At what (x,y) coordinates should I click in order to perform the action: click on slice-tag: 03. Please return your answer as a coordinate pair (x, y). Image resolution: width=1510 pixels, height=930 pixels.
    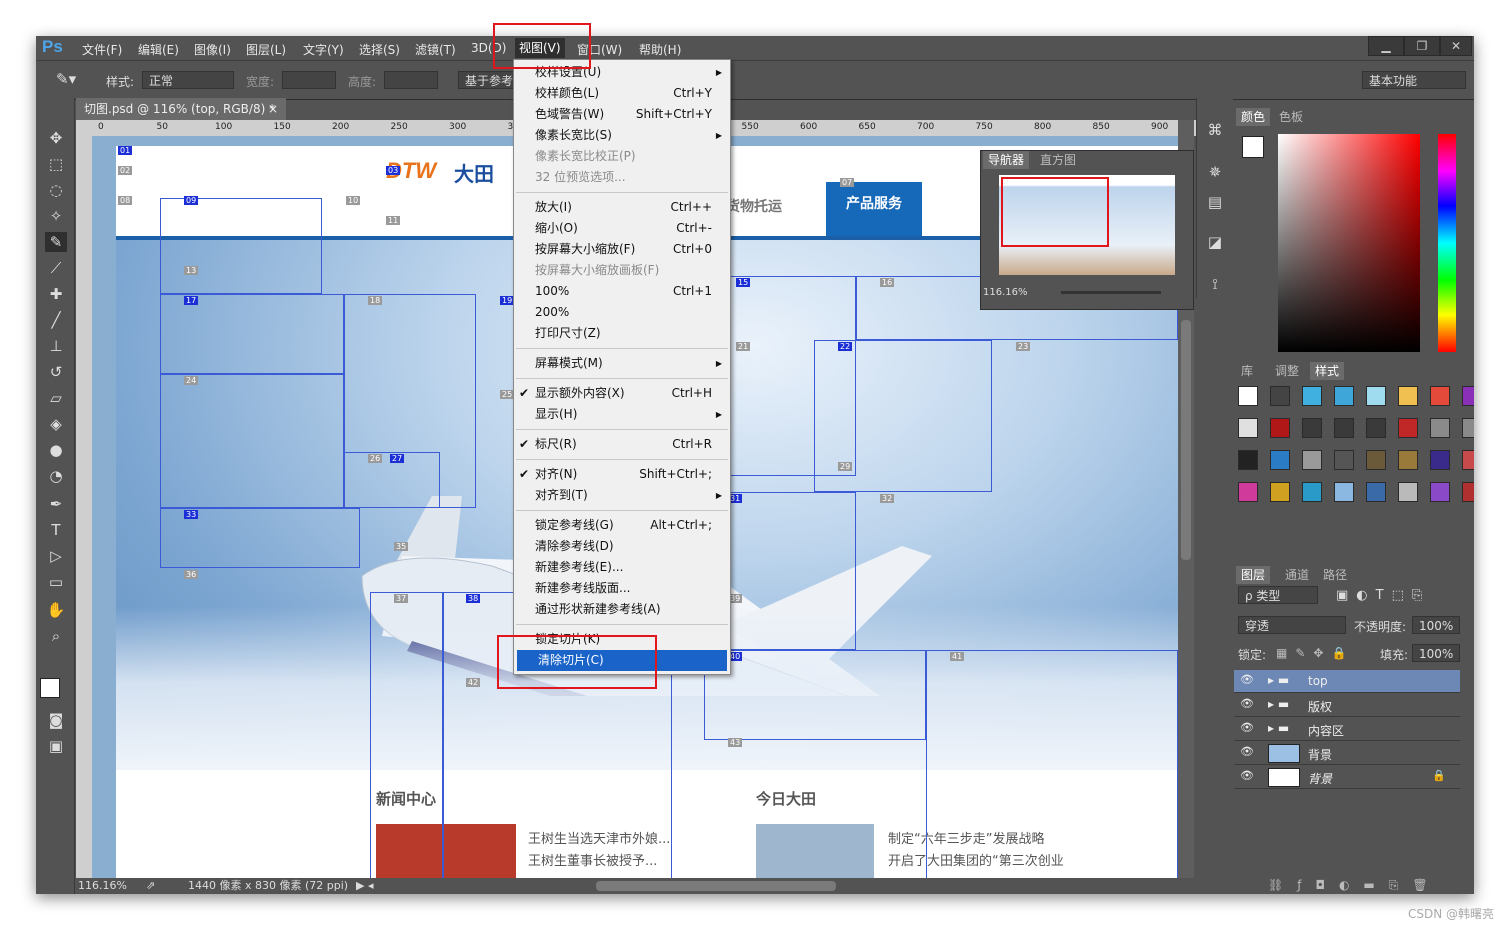
    Looking at the image, I should click on (393, 170).